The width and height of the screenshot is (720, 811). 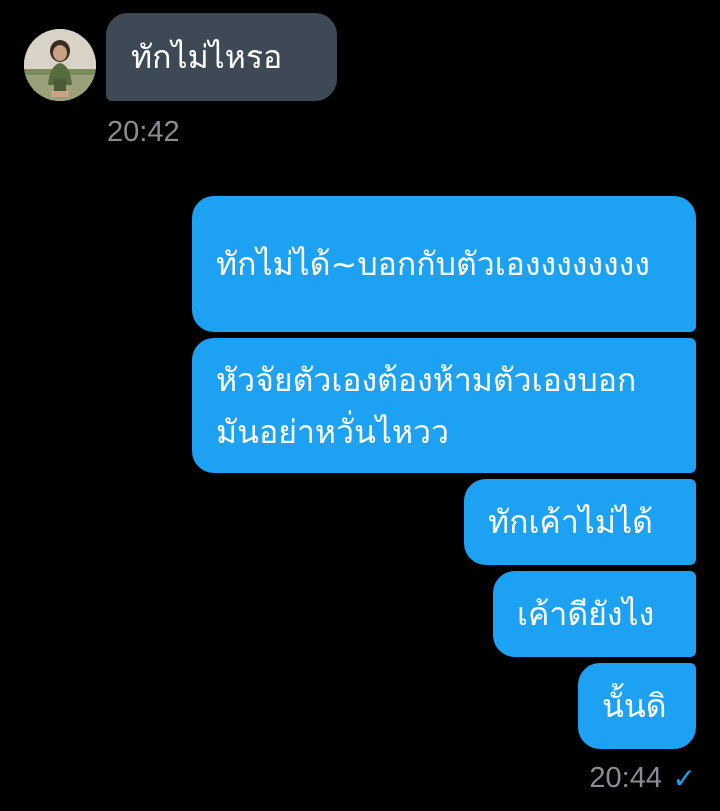 I want to click on check-icon: ✓, so click(x=684, y=778).